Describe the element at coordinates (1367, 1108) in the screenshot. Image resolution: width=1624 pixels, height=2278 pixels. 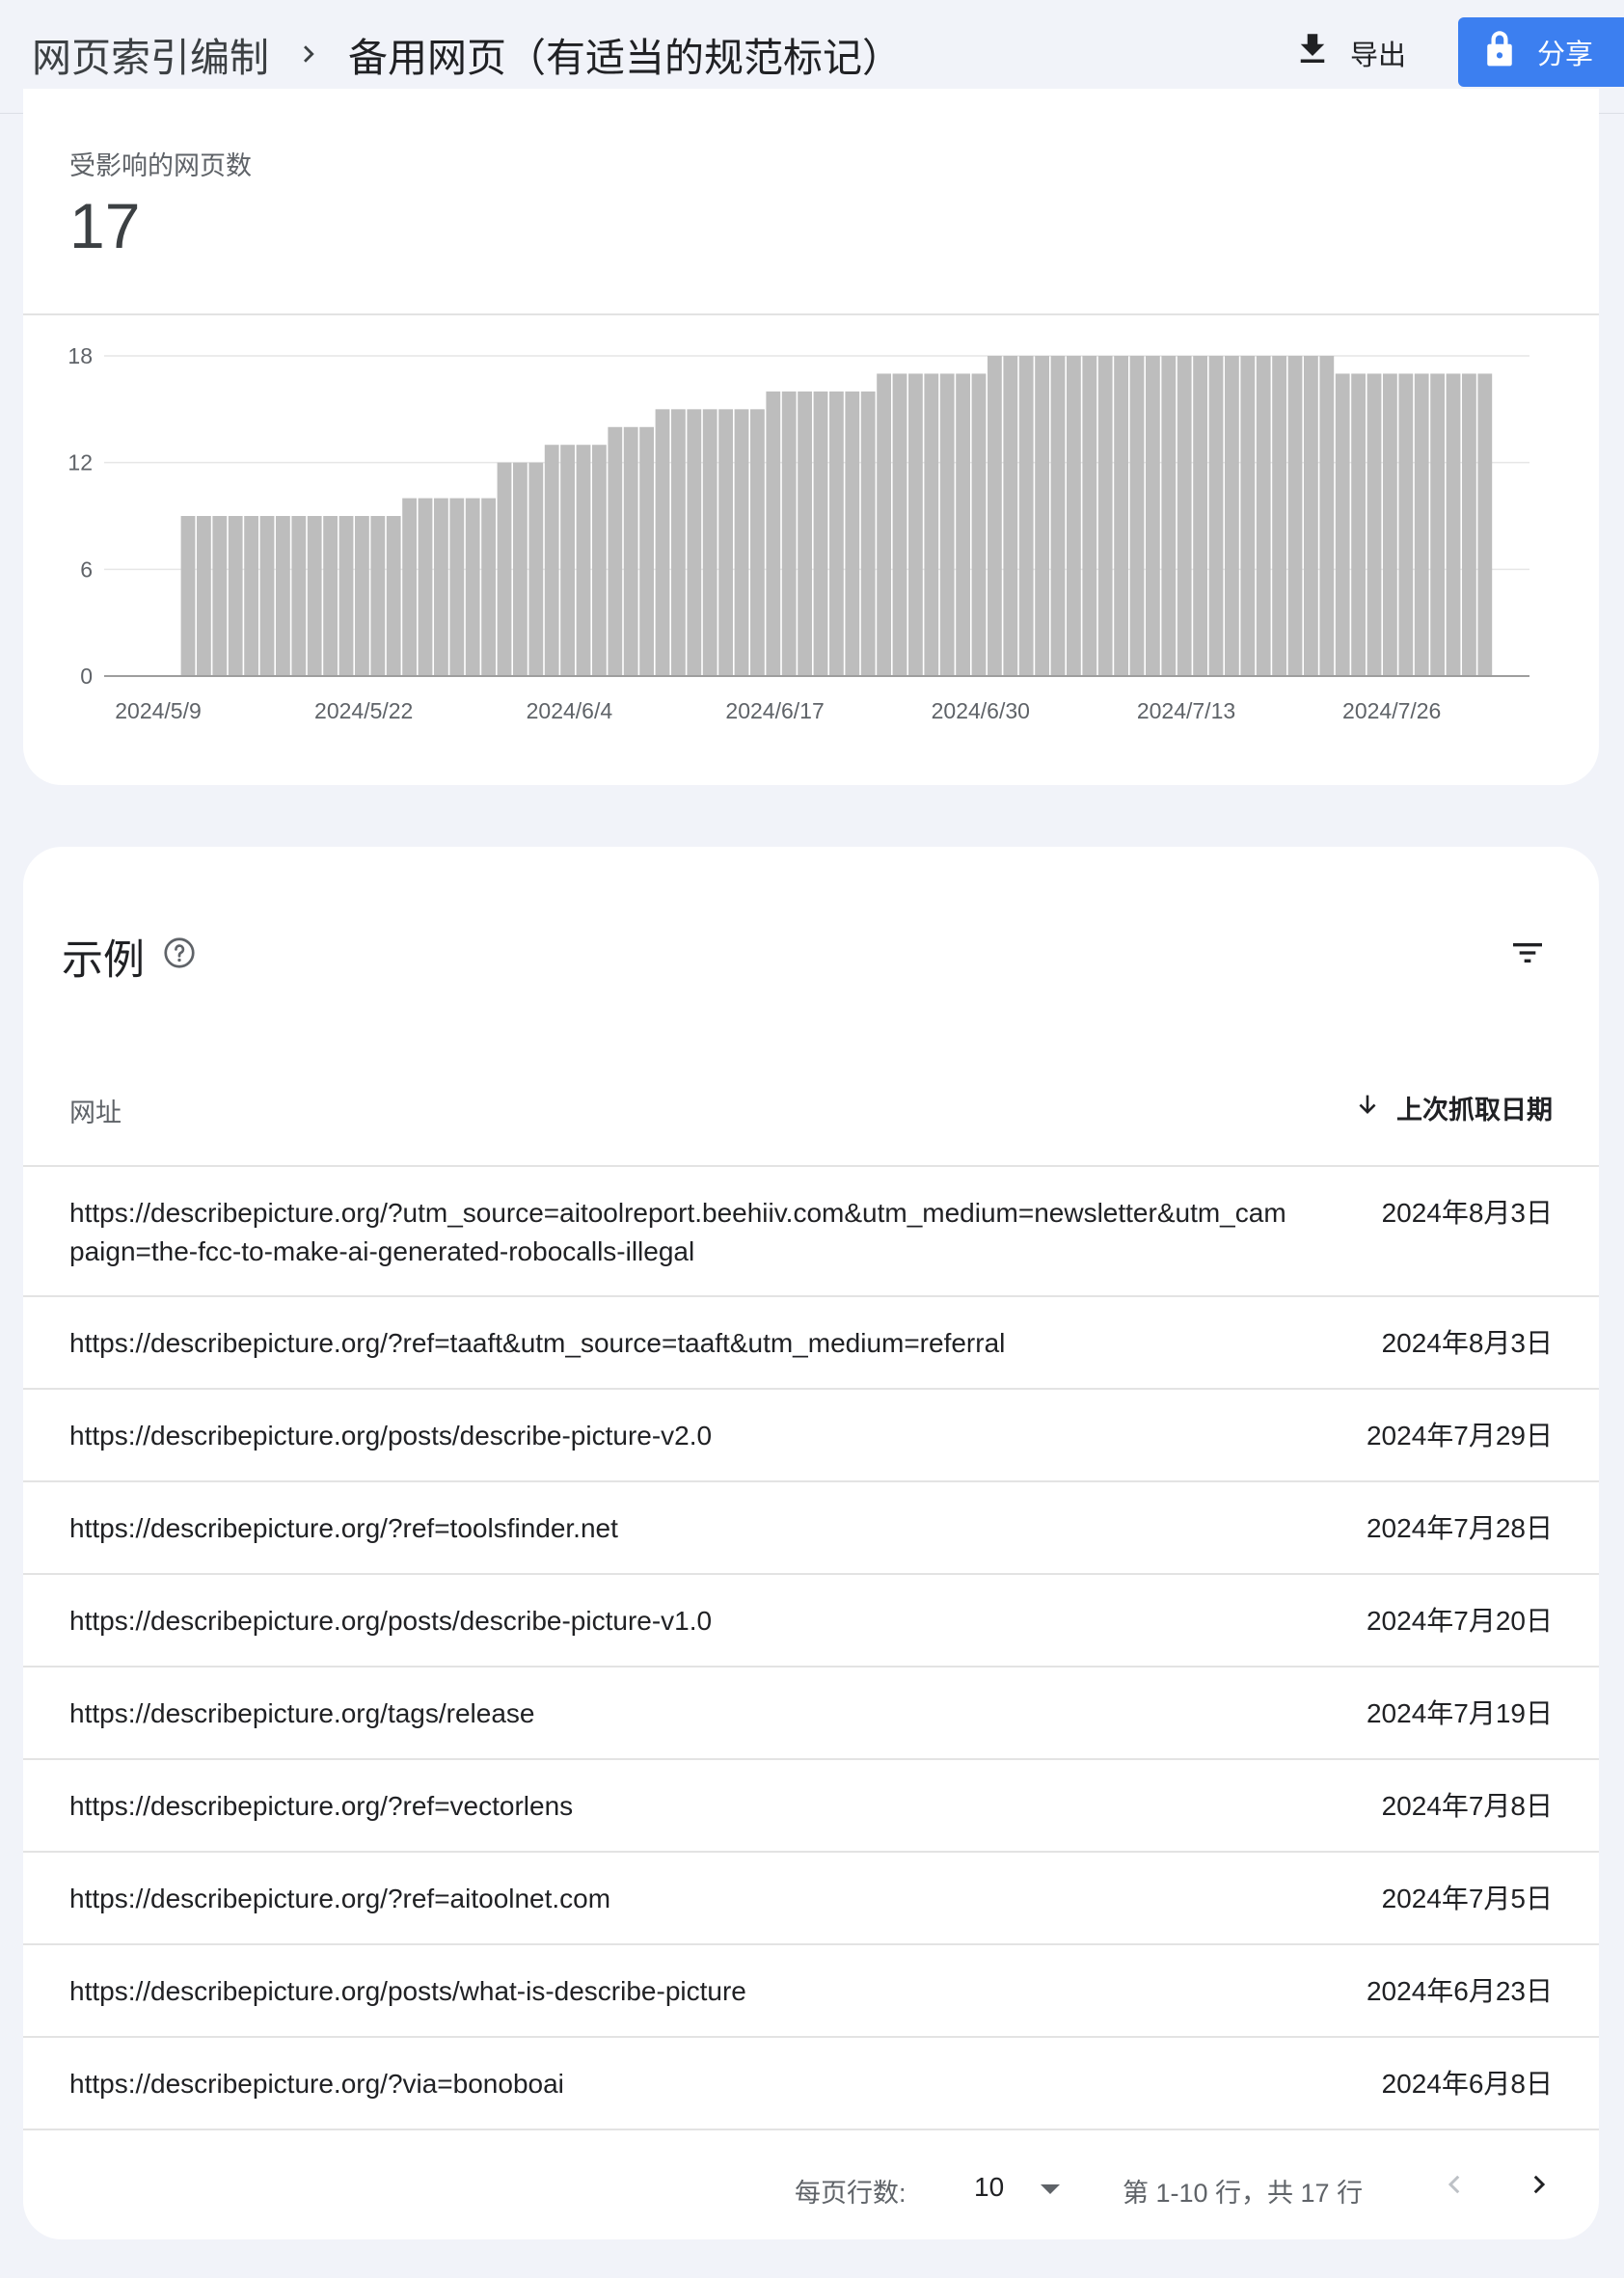
I see `arrow-down-icon` at that location.